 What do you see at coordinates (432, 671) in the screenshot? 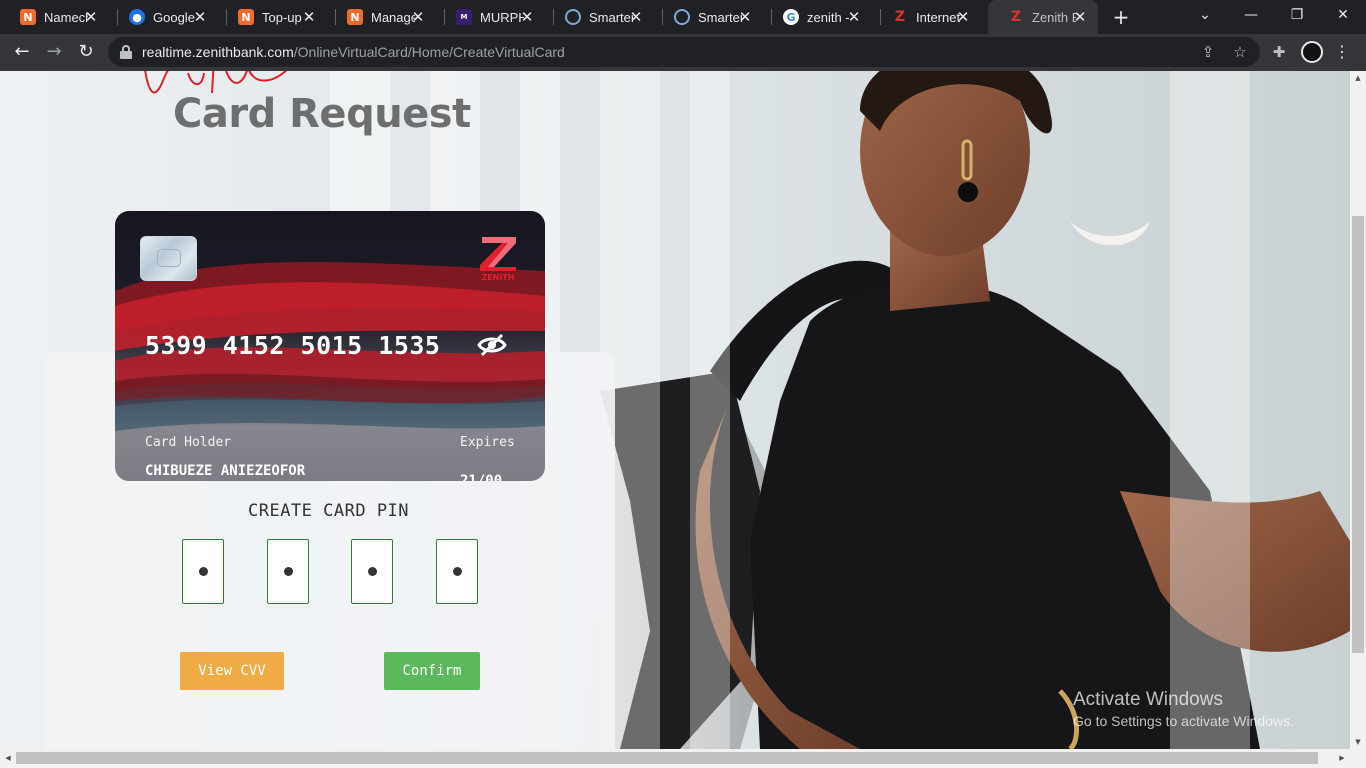
I see `confirm-button: Confirm` at bounding box center [432, 671].